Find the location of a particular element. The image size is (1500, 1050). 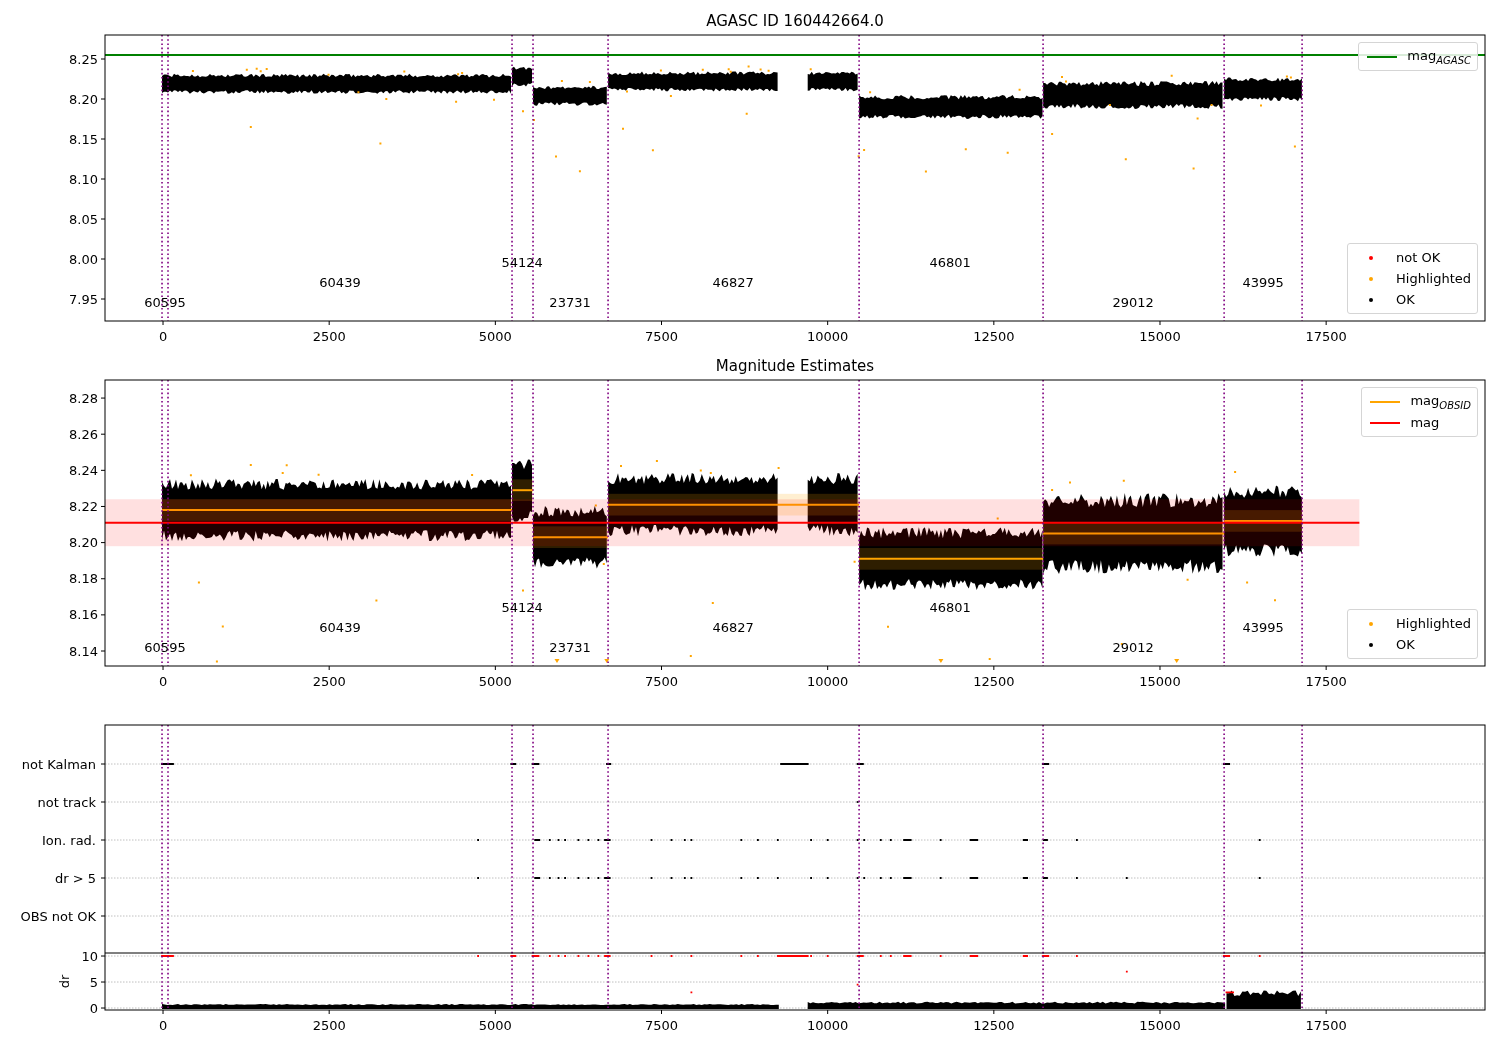

chart-title: Magnitude Estimates is located at coordinates (795, 366).